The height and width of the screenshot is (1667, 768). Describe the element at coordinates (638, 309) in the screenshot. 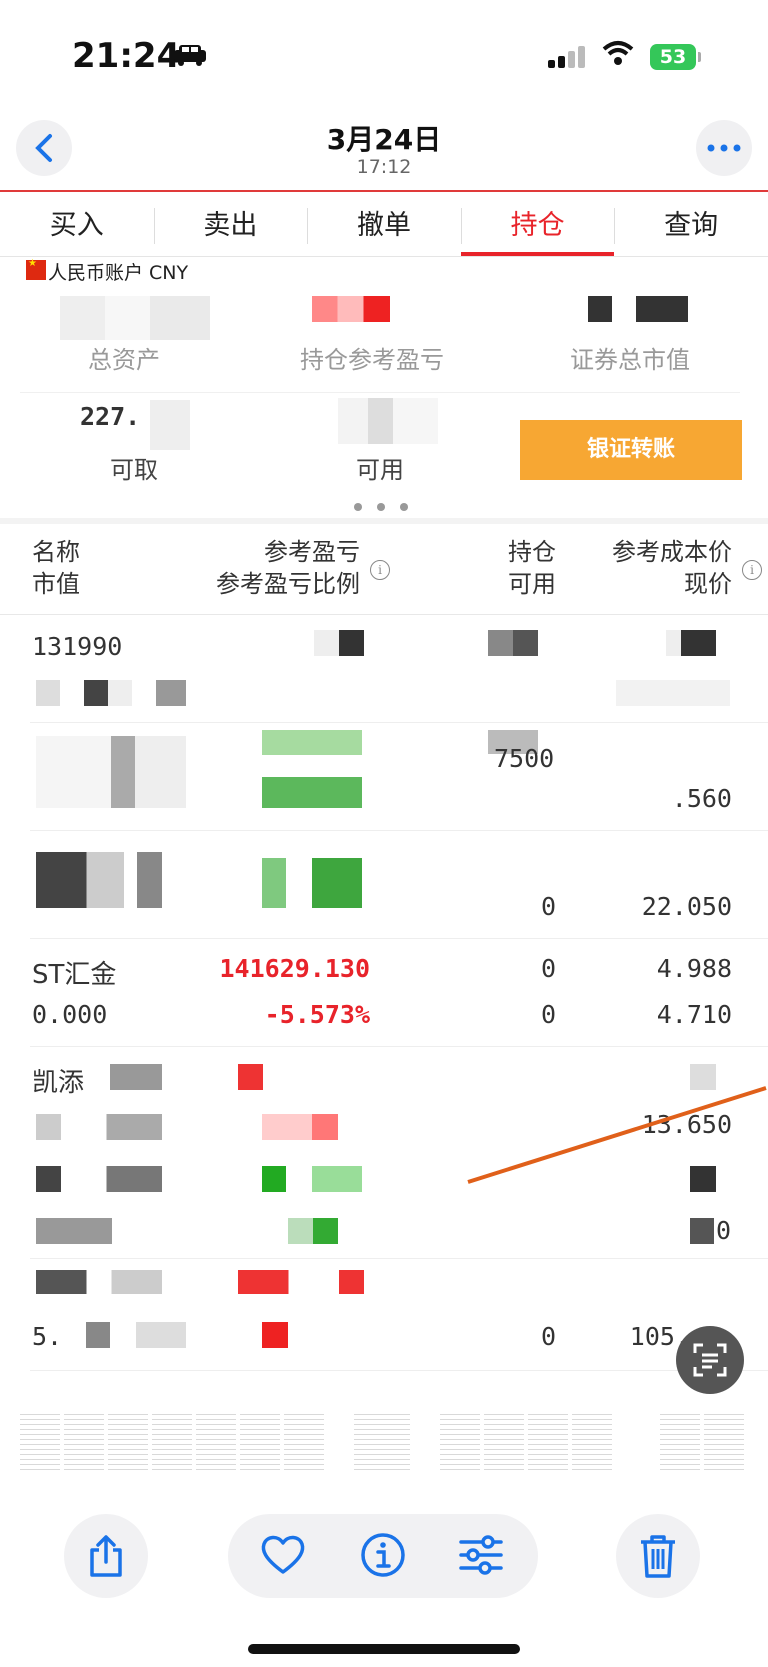

I see `securities-value-blur` at that location.